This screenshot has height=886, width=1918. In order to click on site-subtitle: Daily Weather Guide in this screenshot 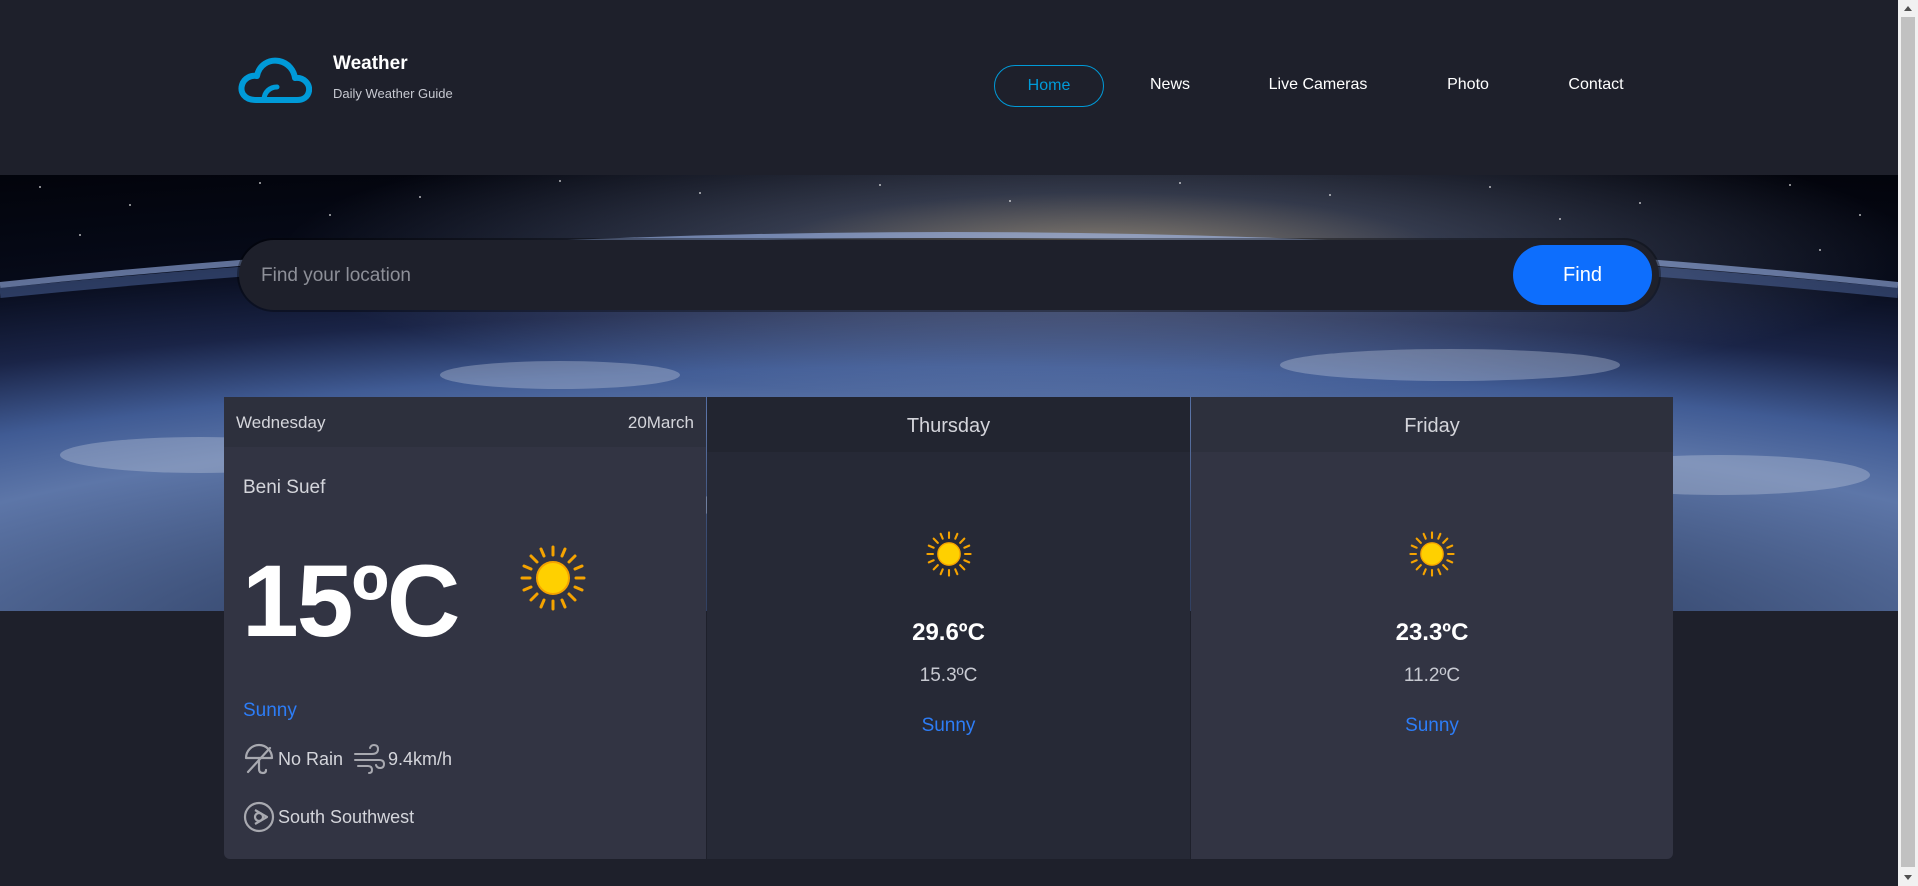, I will do `click(393, 93)`.